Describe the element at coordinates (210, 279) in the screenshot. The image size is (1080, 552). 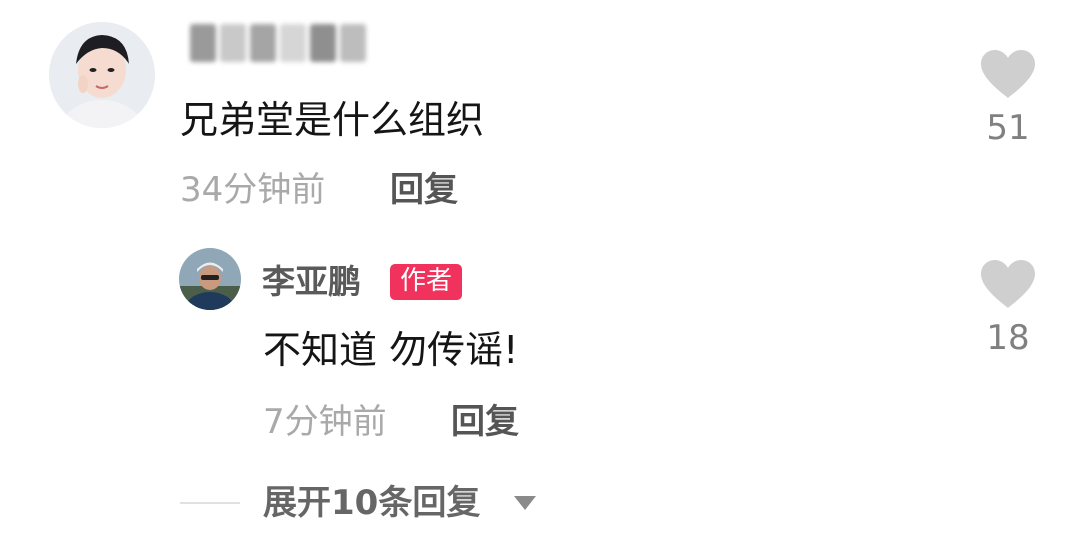
I see `author-avatar` at that location.